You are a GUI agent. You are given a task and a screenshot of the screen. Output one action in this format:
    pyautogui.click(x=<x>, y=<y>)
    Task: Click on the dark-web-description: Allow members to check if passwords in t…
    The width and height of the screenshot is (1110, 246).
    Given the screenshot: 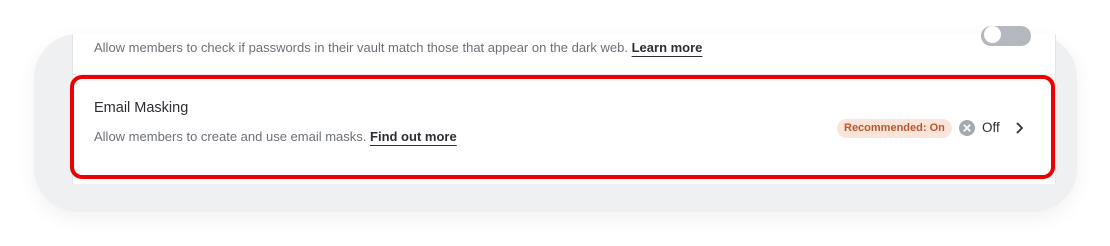 What is the action you would take?
    pyautogui.click(x=398, y=47)
    